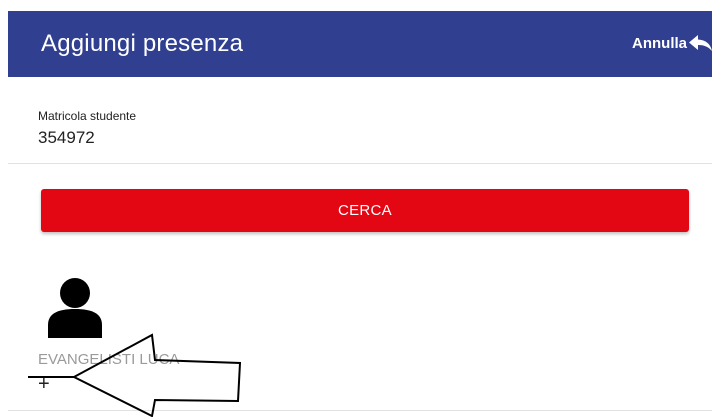 The image size is (712, 417). Describe the element at coordinates (87, 116) in the screenshot. I see `student-id-label: Matricola studente` at that location.